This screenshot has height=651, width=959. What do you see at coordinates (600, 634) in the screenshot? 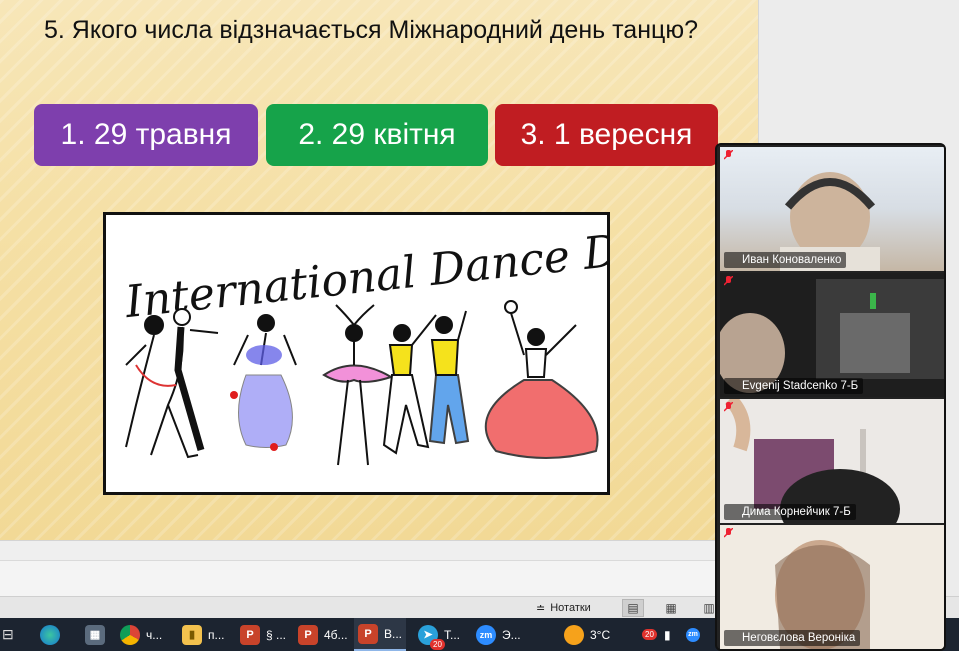
I see `weather-temperature: 3°C` at bounding box center [600, 634].